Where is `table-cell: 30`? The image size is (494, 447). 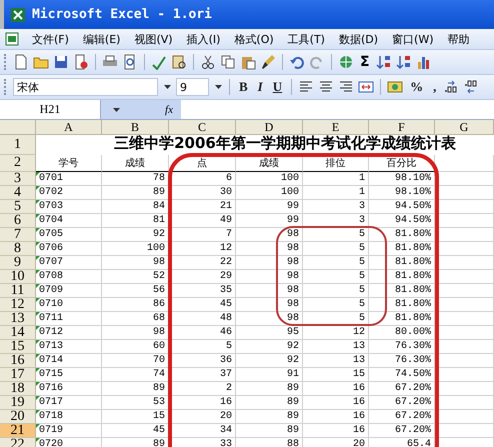
table-cell: 30 is located at coordinates (202, 193).